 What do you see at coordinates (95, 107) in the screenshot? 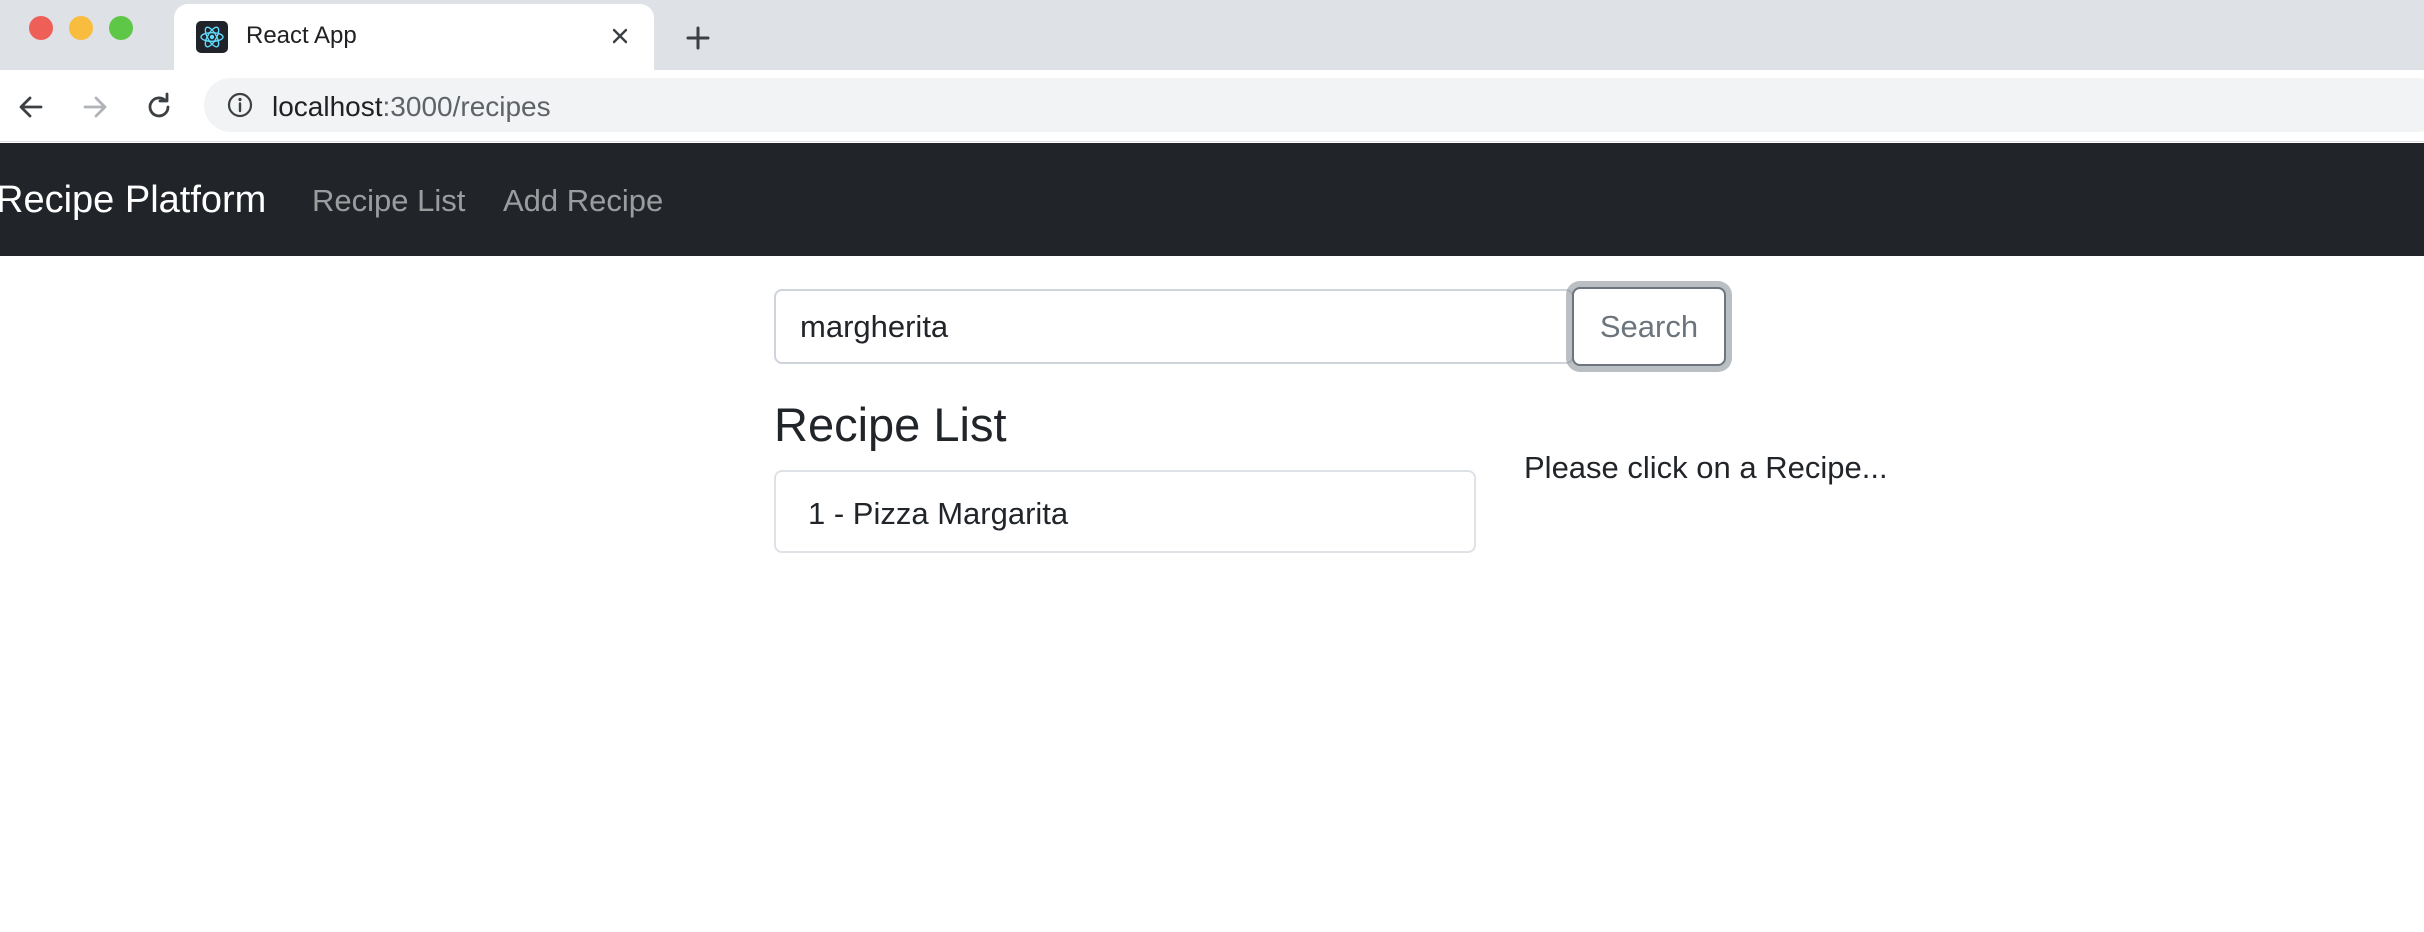
I see `arrow-right-icon` at bounding box center [95, 107].